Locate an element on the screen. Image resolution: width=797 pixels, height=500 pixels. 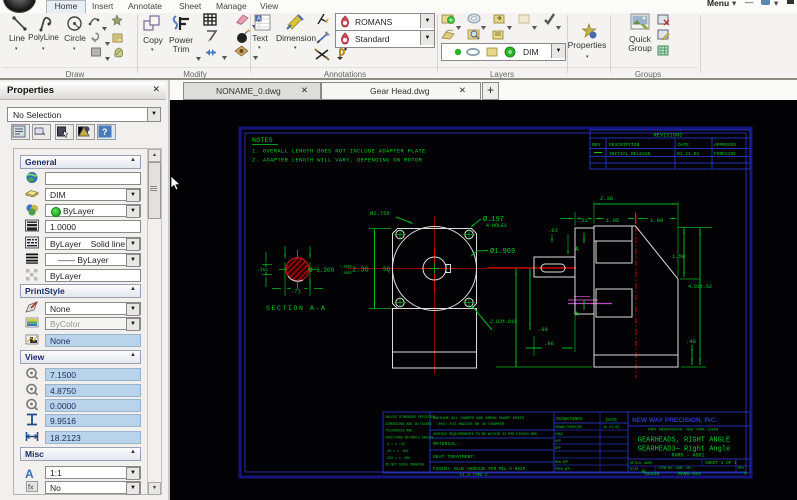
svg-text: FRACTIONS DECIMALS ANGLES is located at coordinates (410, 437).